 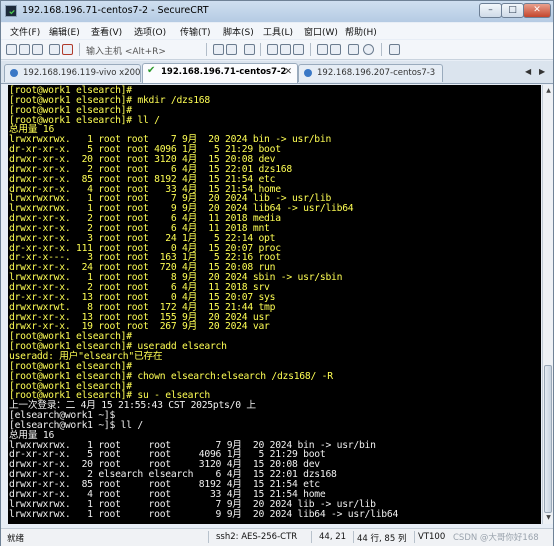 I want to click on log-session-icon, so click(x=298, y=49).